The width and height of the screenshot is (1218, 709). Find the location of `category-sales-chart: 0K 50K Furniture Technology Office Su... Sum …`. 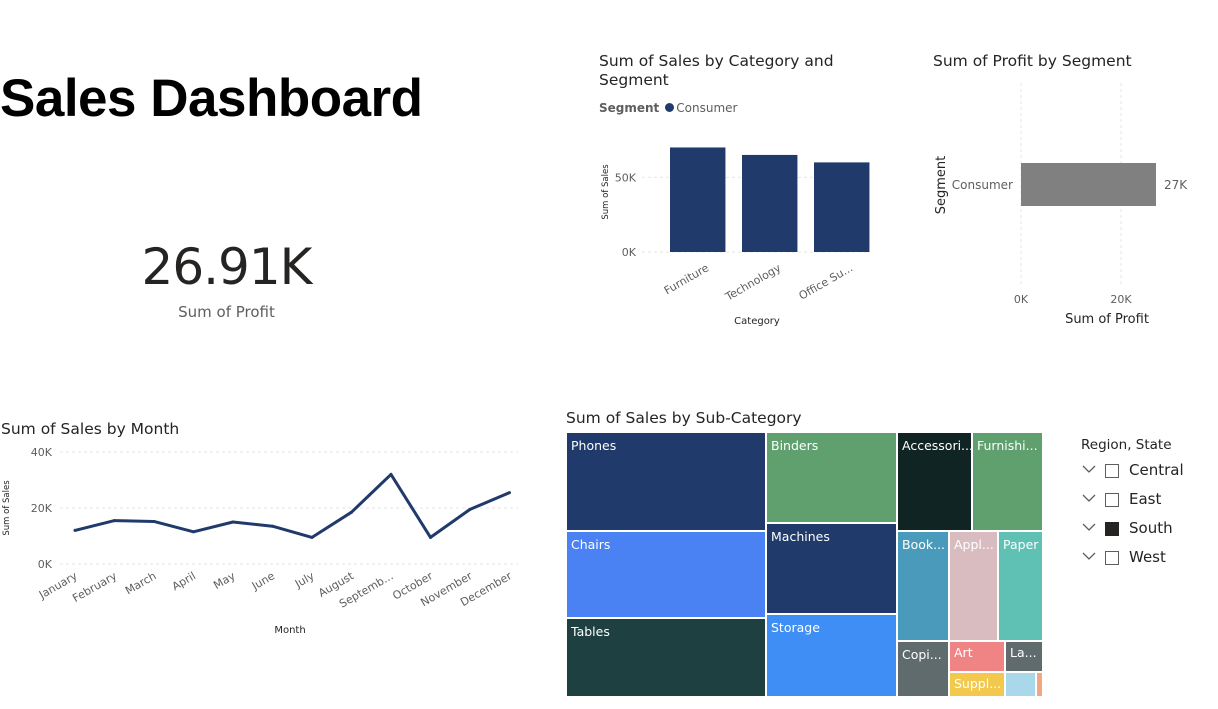

category-sales-chart: 0K 50K Furniture Technology Office Su... Sum … is located at coordinates (735, 232).